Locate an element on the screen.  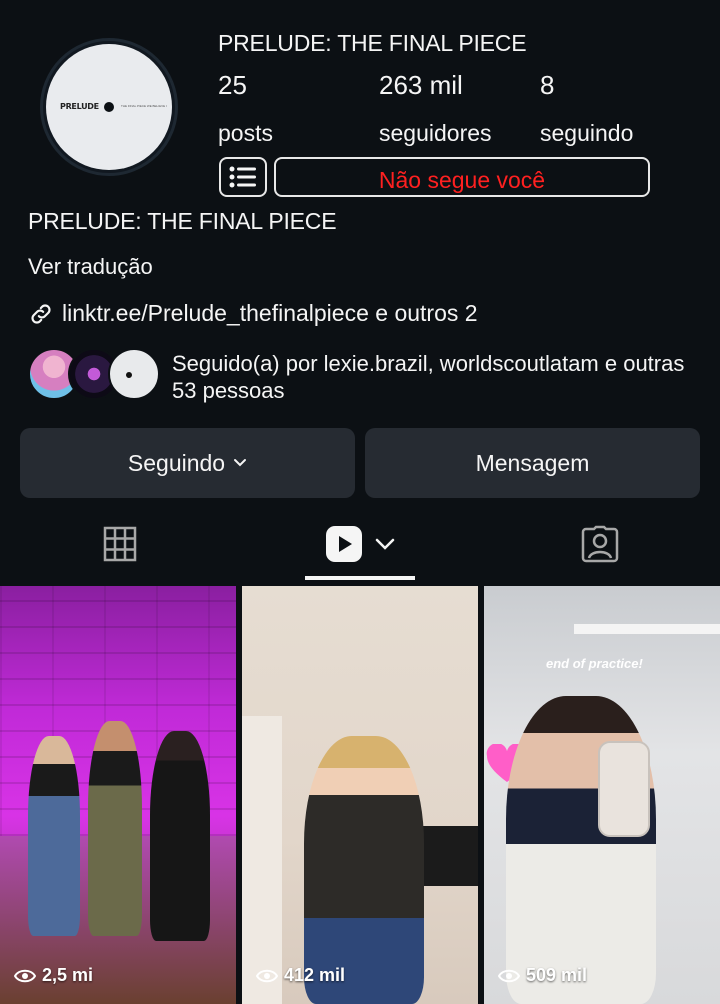
reel-view-count: 509 mil is located at coordinates (542, 975).